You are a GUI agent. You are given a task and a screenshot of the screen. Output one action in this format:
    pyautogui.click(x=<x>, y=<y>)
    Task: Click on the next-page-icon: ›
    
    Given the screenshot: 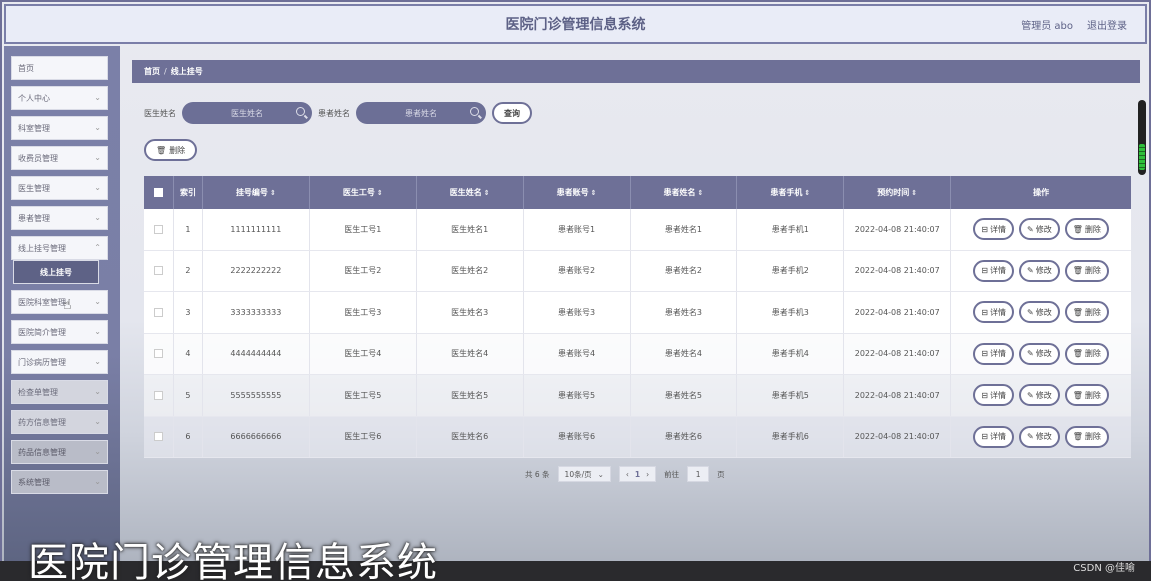 What is the action you would take?
    pyautogui.click(x=647, y=474)
    